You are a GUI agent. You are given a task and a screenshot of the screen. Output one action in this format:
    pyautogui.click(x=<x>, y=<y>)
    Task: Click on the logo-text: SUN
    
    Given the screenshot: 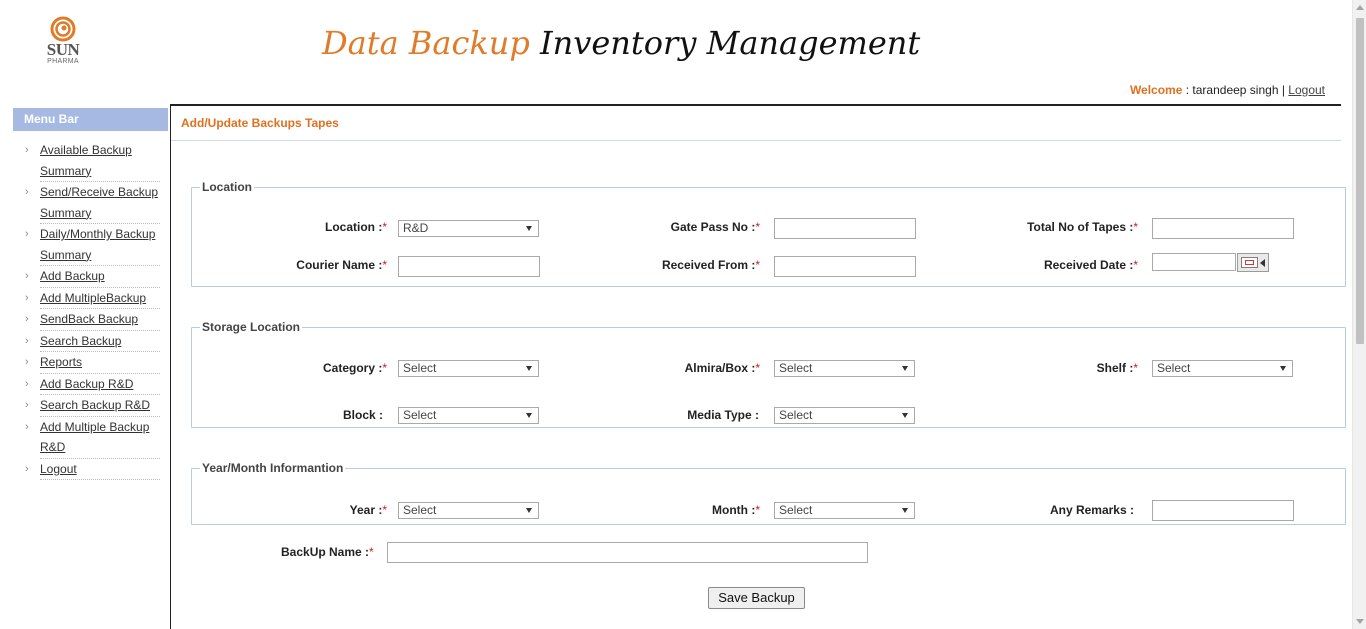 What is the action you would take?
    pyautogui.click(x=63, y=49)
    